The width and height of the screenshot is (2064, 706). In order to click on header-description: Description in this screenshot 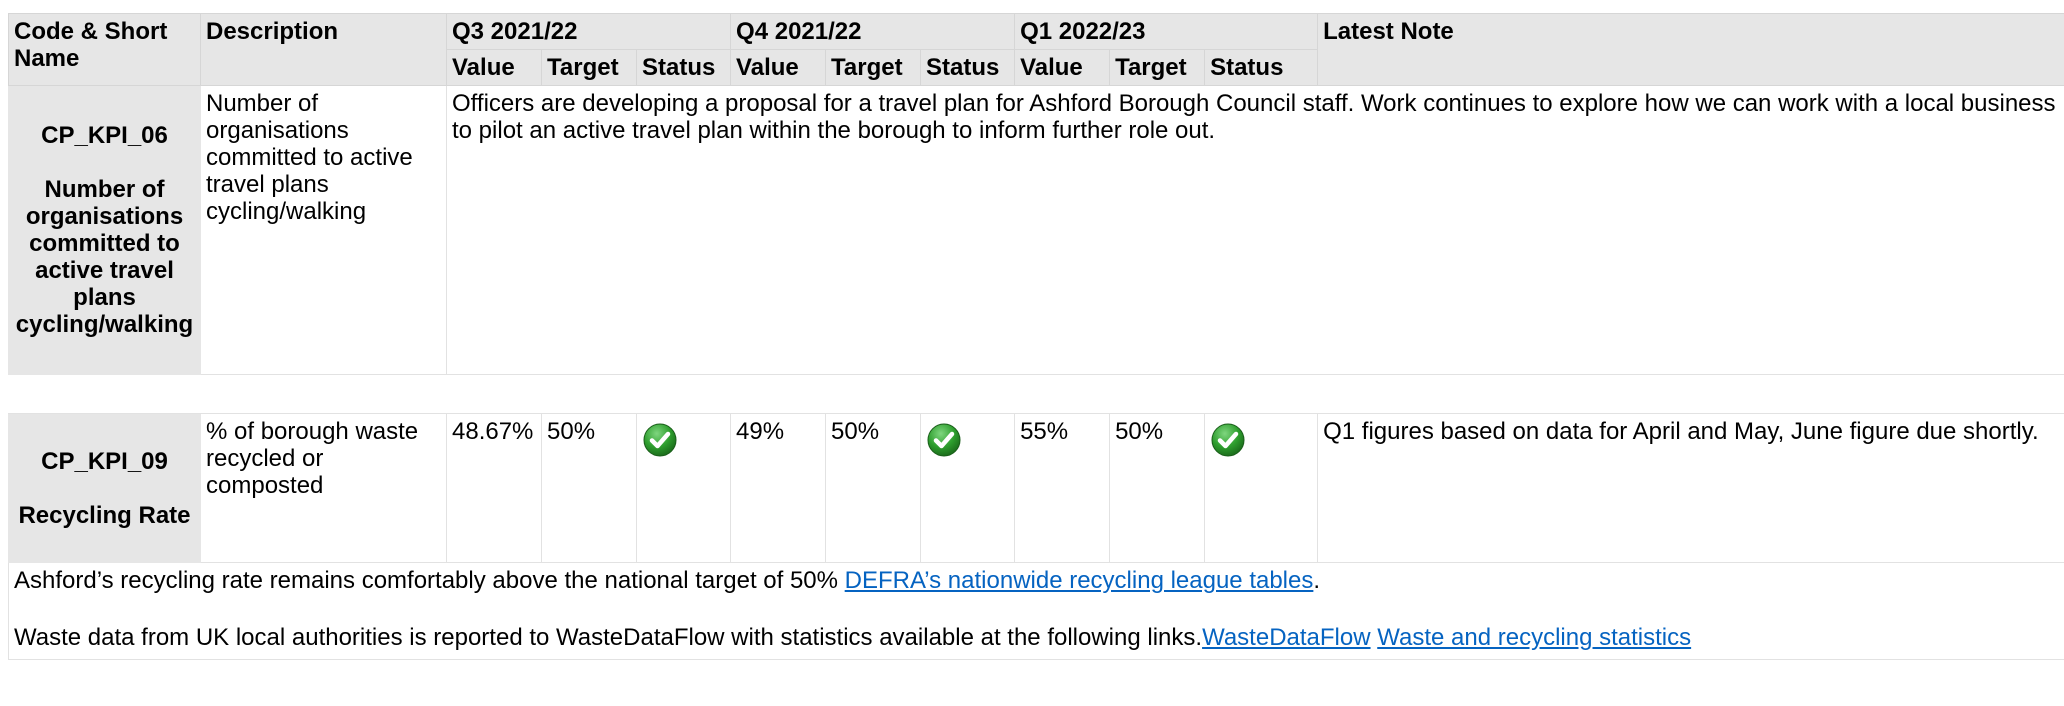, I will do `click(323, 49)`.